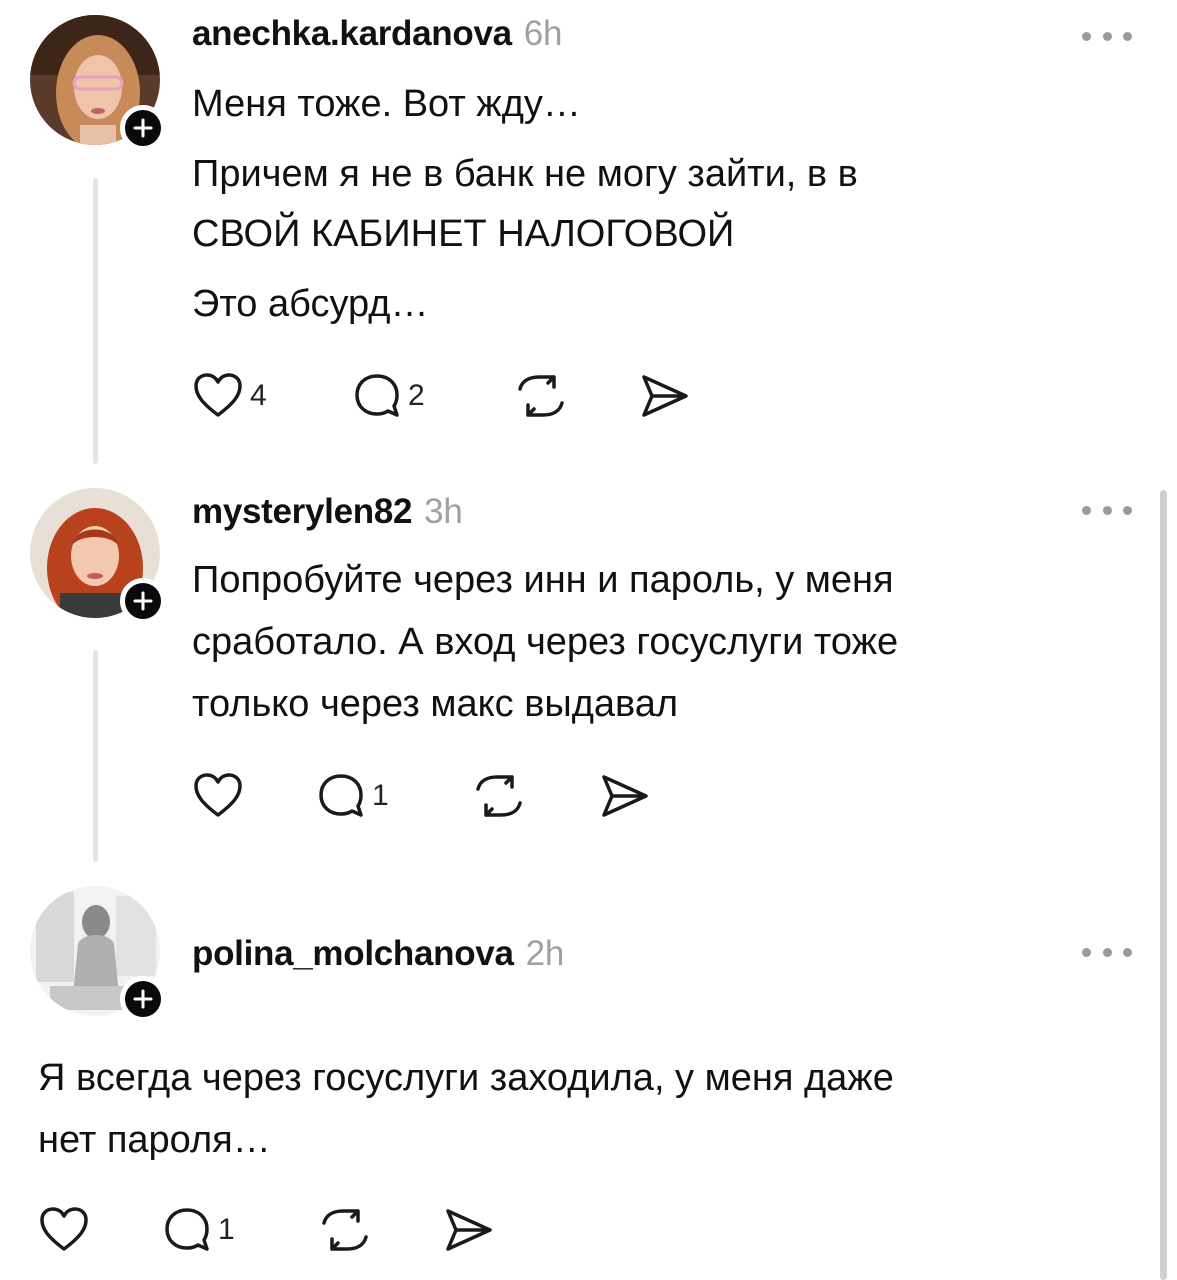 This screenshot has width=1177, height=1280. What do you see at coordinates (525, 174) in the screenshot?
I see `comment-text-line: Причем я не в банк не могу зайти, в в` at bounding box center [525, 174].